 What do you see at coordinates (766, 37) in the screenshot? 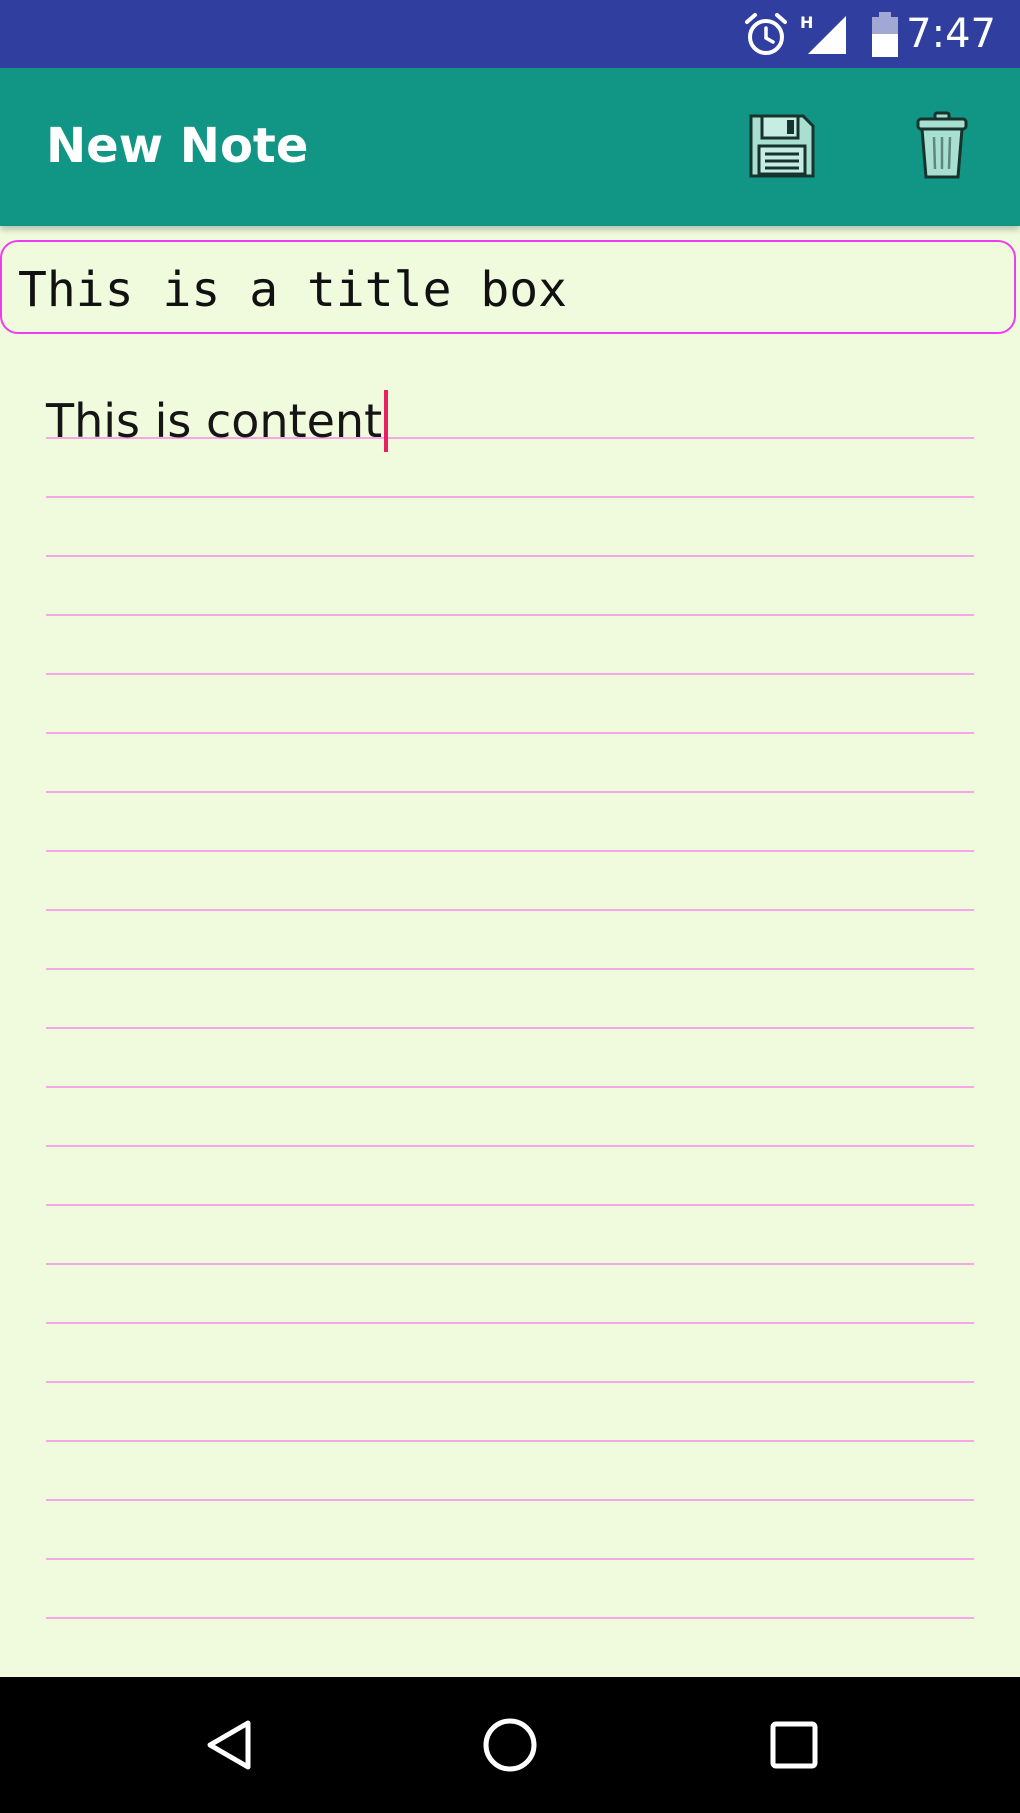
I see `alarm-icon` at bounding box center [766, 37].